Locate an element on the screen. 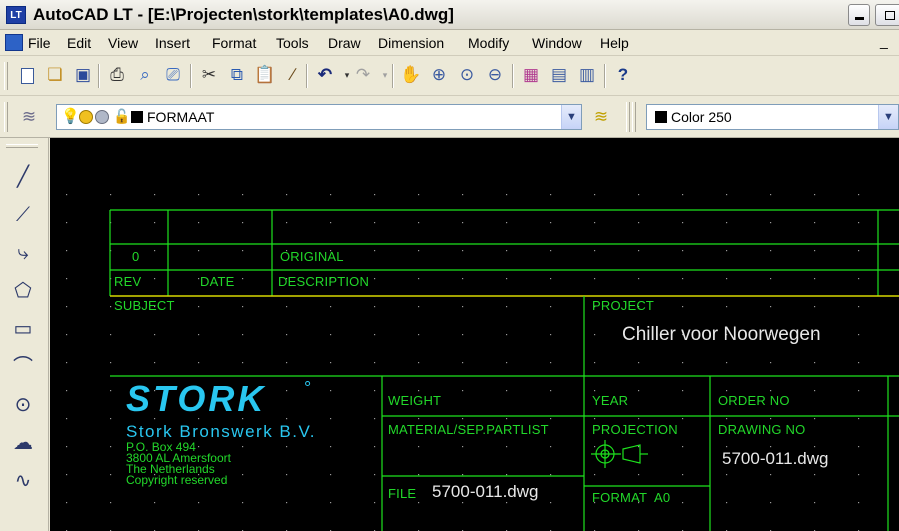 This screenshot has height=531, width=899. current-color-name: Color 250 is located at coordinates (701, 117).